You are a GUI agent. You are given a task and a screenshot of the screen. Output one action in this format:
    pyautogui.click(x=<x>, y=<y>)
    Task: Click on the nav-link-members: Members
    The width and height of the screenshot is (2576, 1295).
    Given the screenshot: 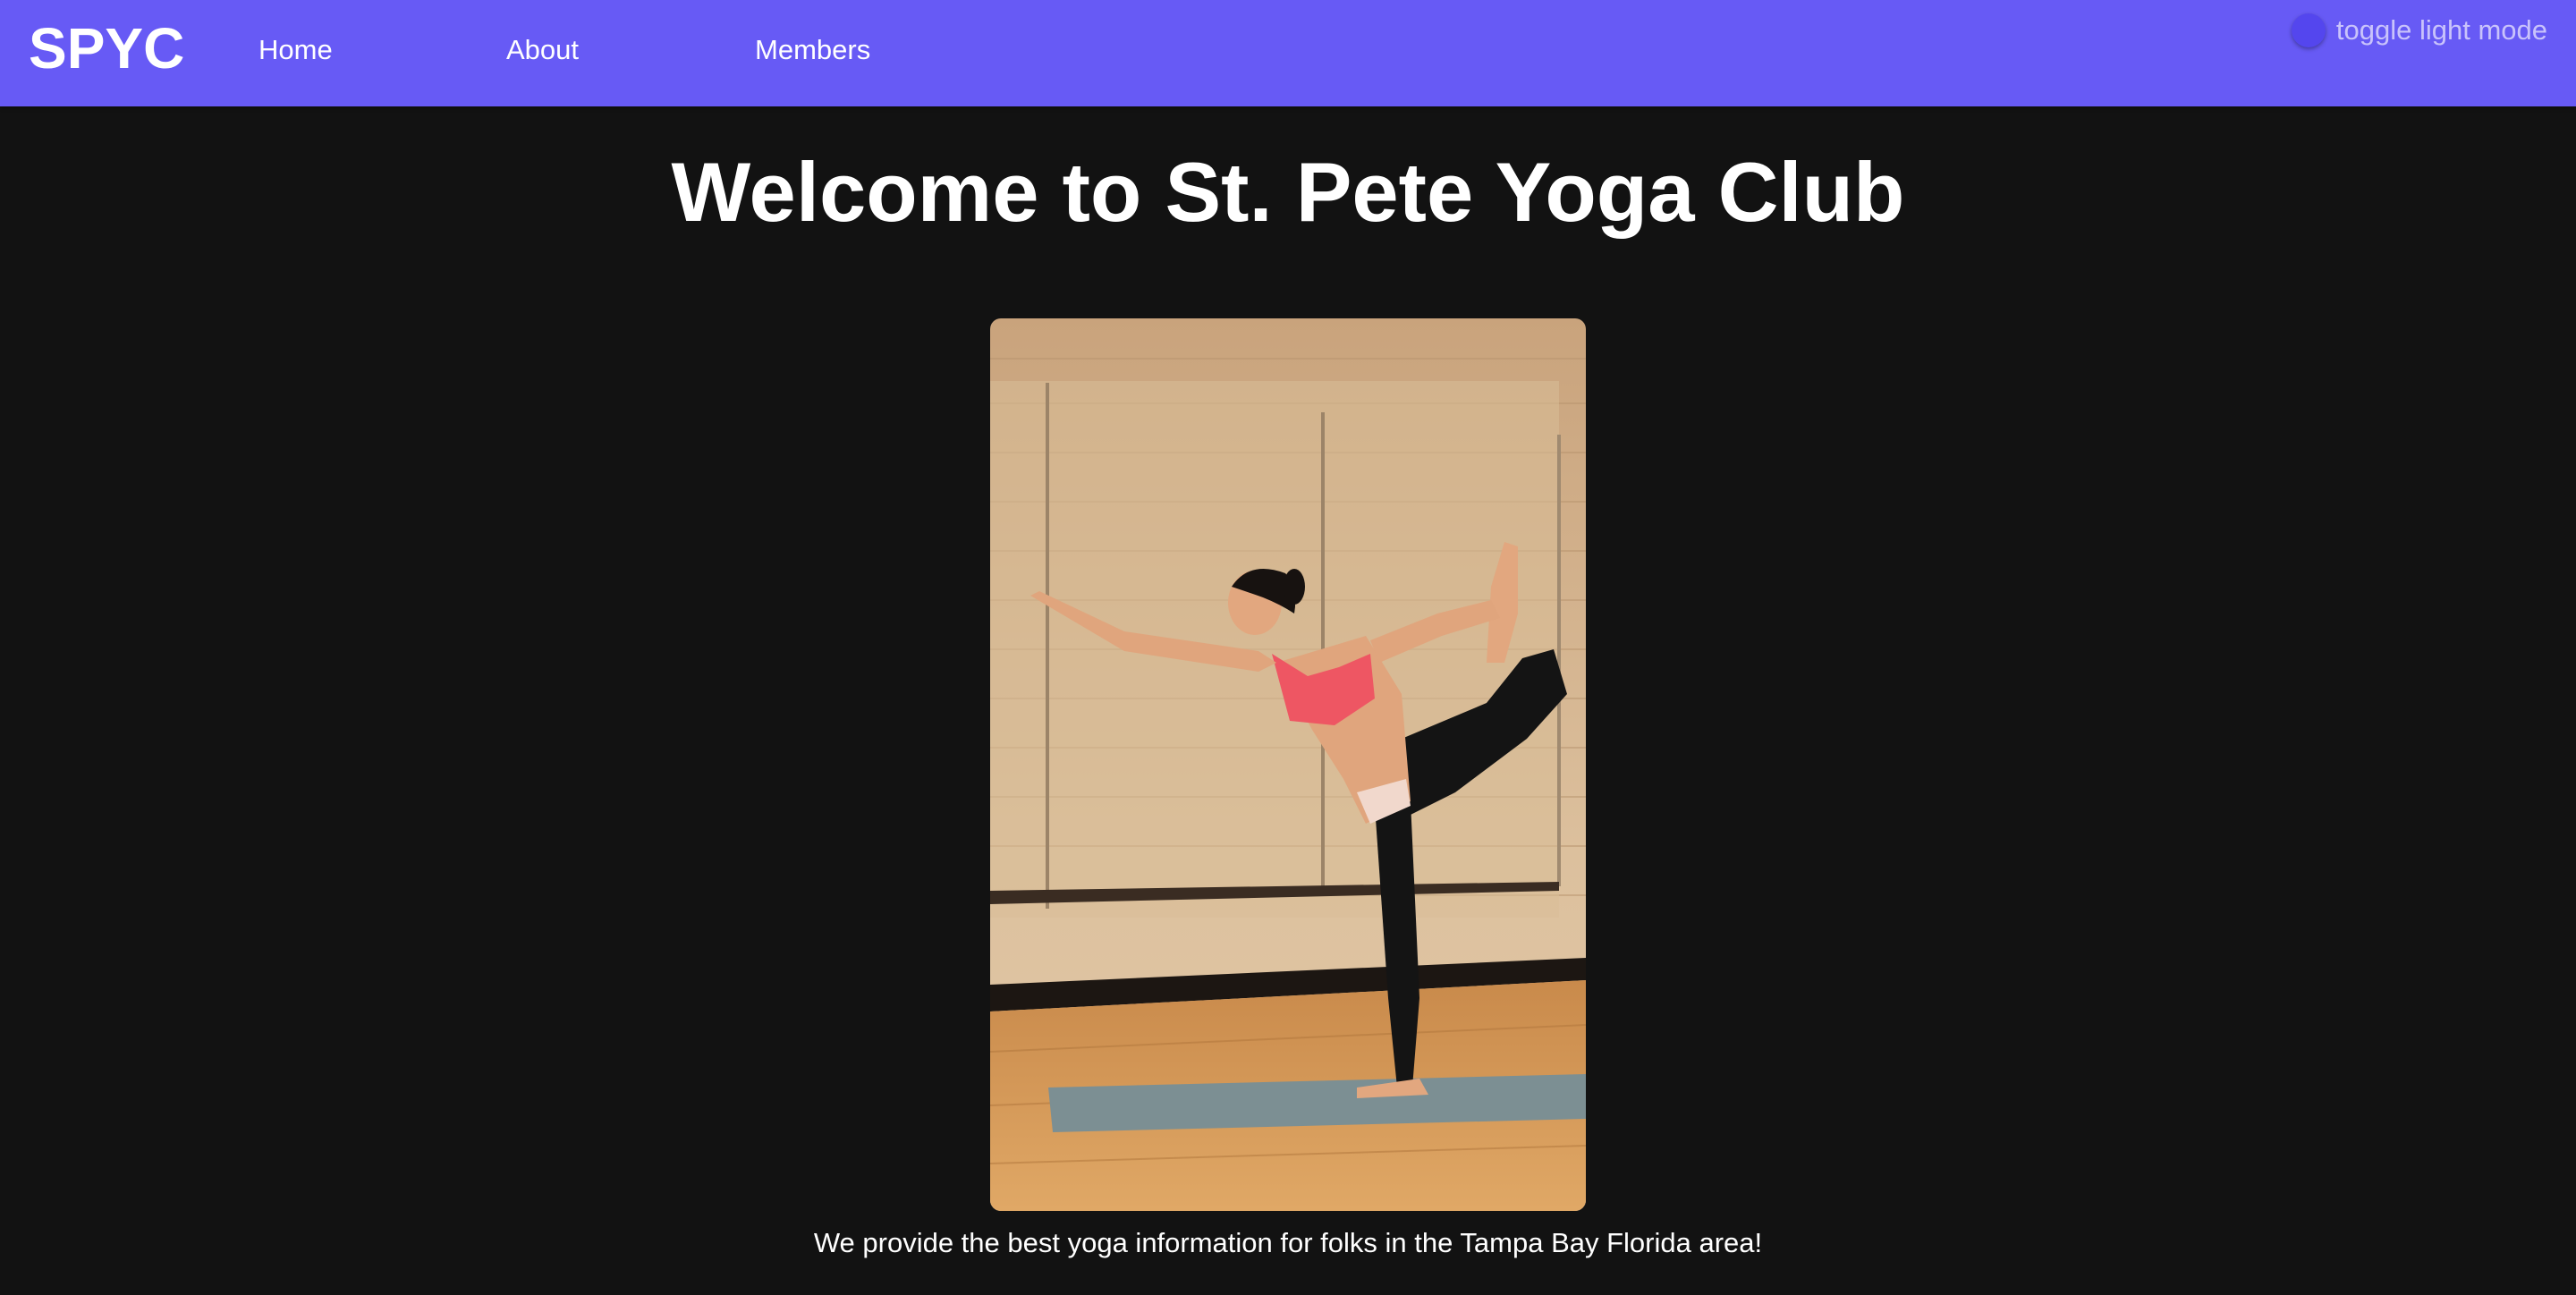 What is the action you would take?
    pyautogui.click(x=812, y=50)
    